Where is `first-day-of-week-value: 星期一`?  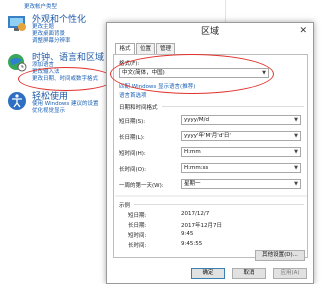
first-day-of-week-value: 星期一 is located at coordinates (192, 184).